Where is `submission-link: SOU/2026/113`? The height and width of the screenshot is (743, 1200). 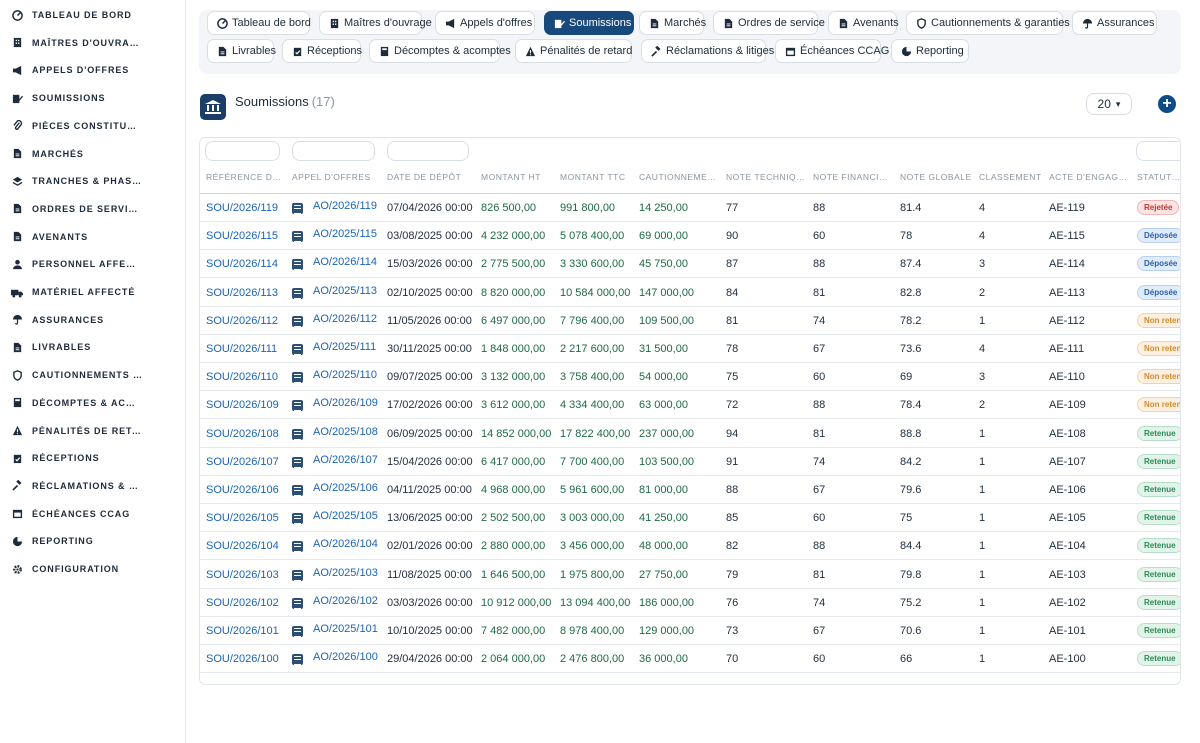
submission-link: SOU/2026/113 is located at coordinates (242, 293).